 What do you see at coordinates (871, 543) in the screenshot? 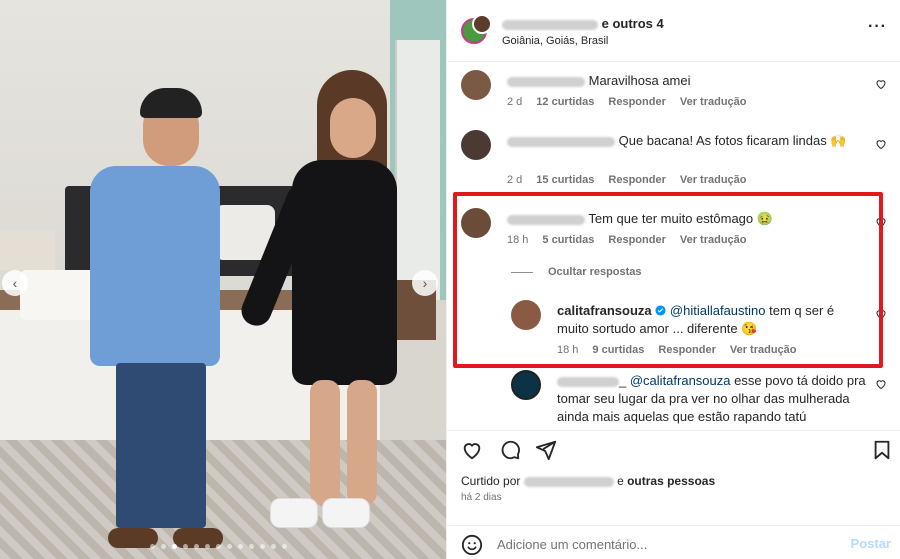
I see `post-comment-button: Postar` at bounding box center [871, 543].